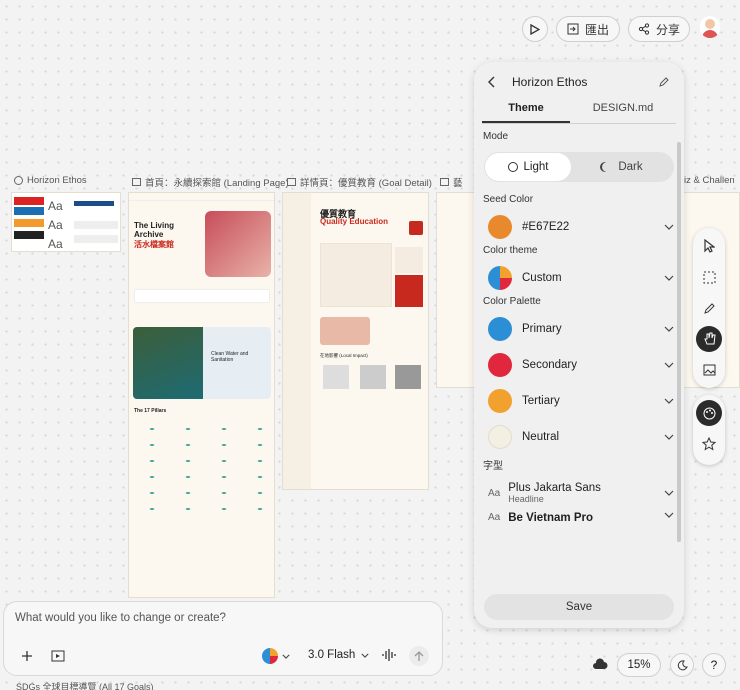 Image resolution: width=740 pixels, height=690 pixels. I want to click on bottom-frame-label: SDGs 全球目標導覽 (All 17 Goals), so click(85, 685).